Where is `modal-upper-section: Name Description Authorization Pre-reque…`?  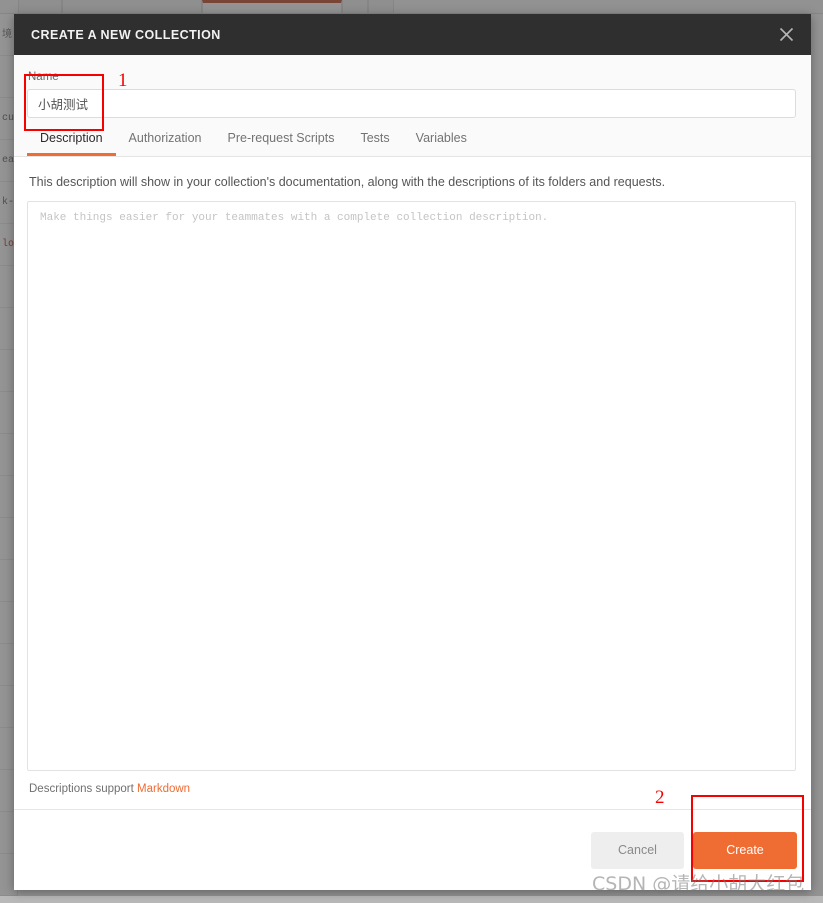
modal-upper-section: Name Description Authorization Pre-reque… is located at coordinates (412, 106).